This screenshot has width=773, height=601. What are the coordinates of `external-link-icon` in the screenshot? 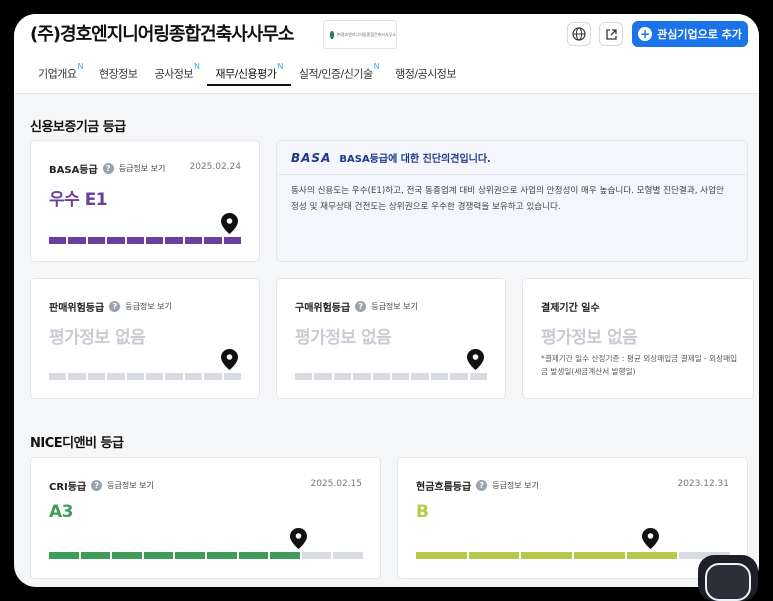 It's located at (611, 34).